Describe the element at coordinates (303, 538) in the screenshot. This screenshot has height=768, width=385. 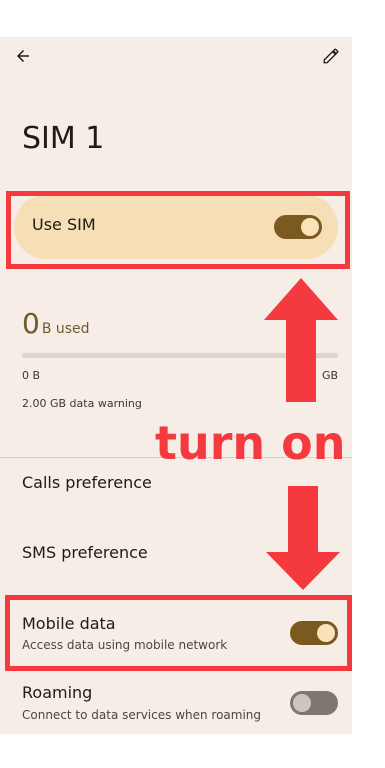
I see `arrow-down-icon` at that location.